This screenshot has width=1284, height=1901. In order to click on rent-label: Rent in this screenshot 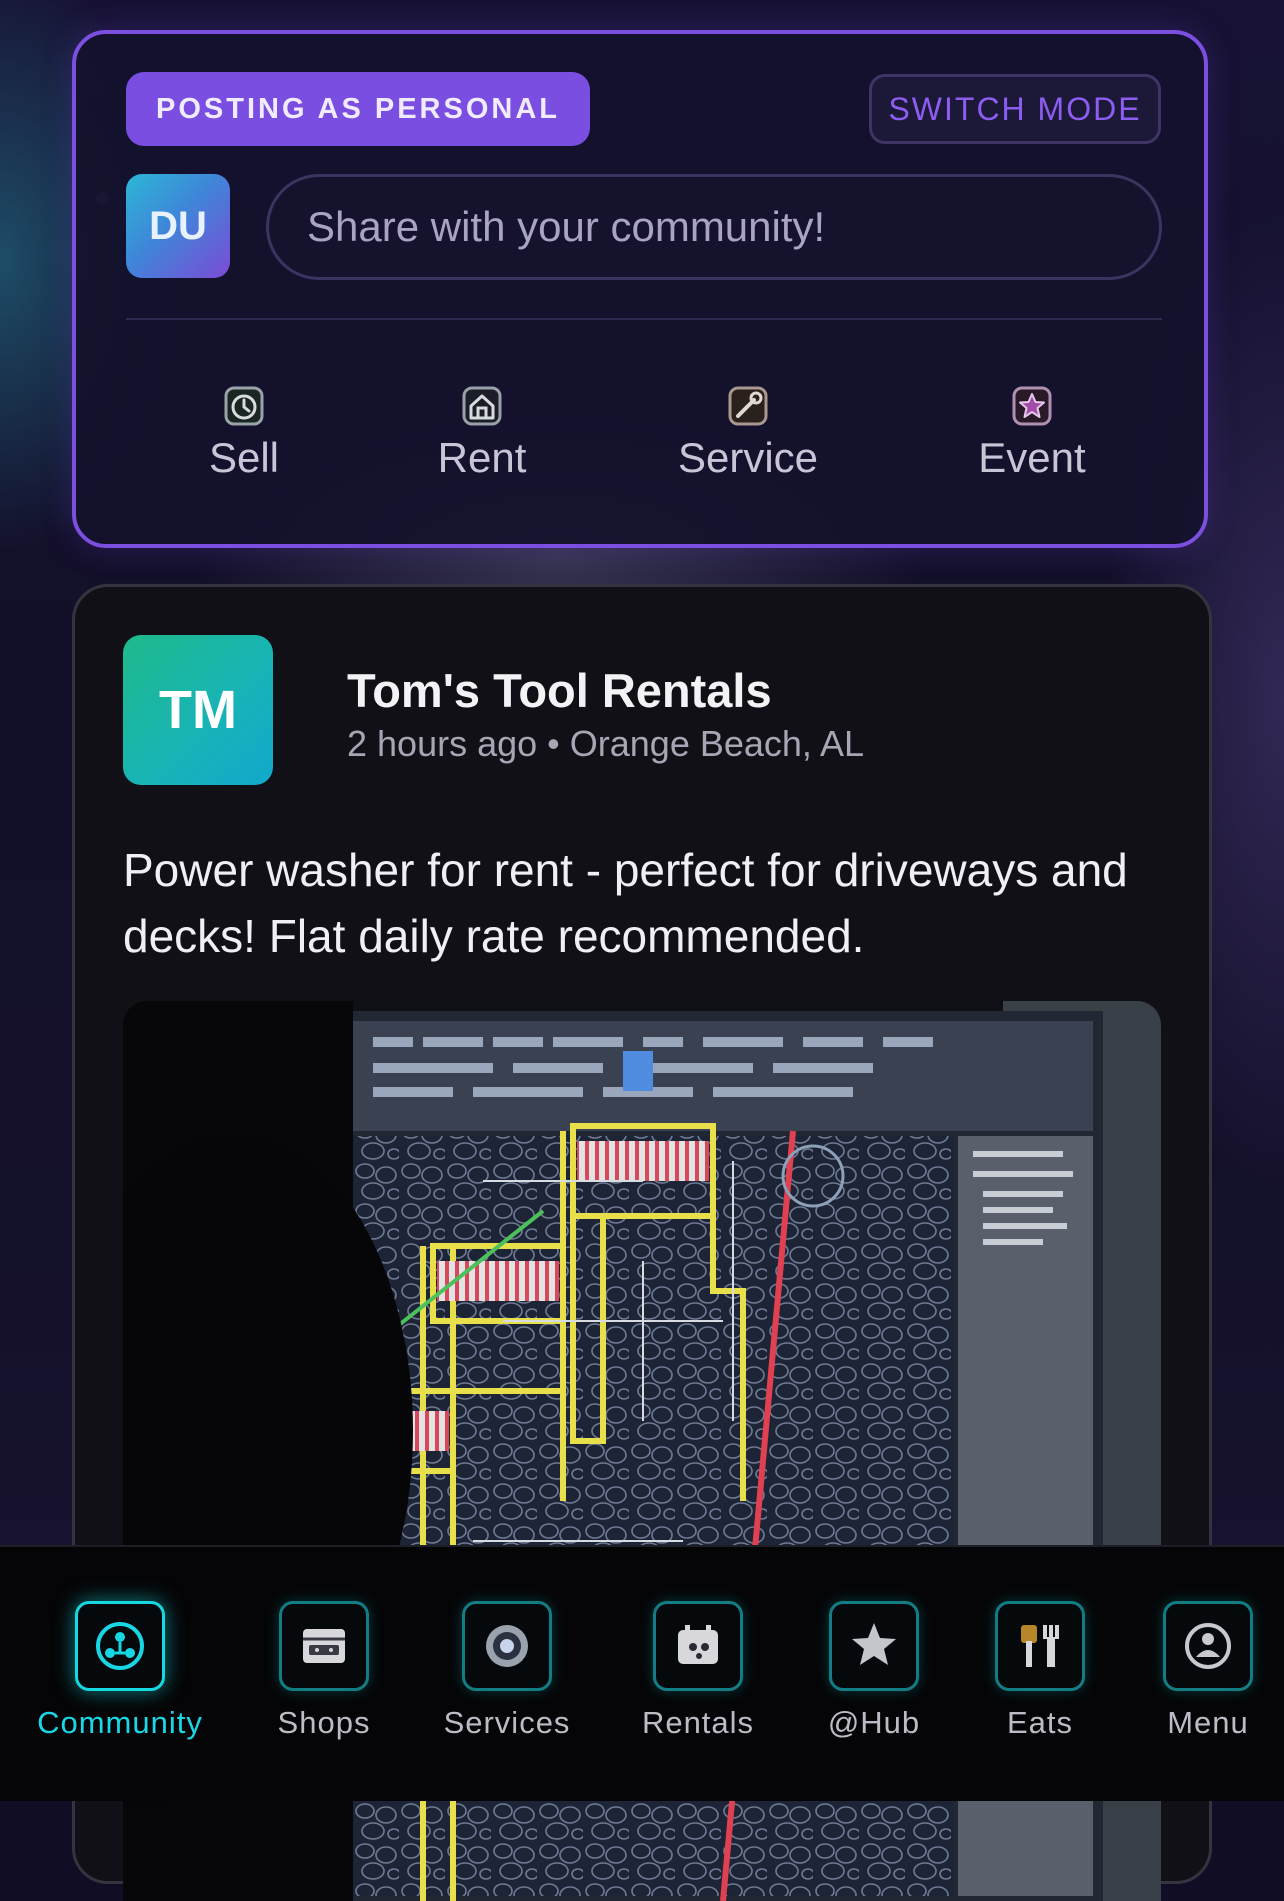, I will do `click(482, 457)`.